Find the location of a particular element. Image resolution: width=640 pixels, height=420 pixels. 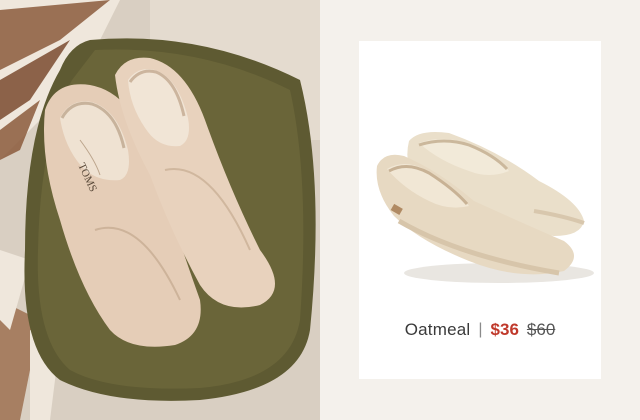

product-caption: Oatmeal | $36 $60 is located at coordinates (480, 330).